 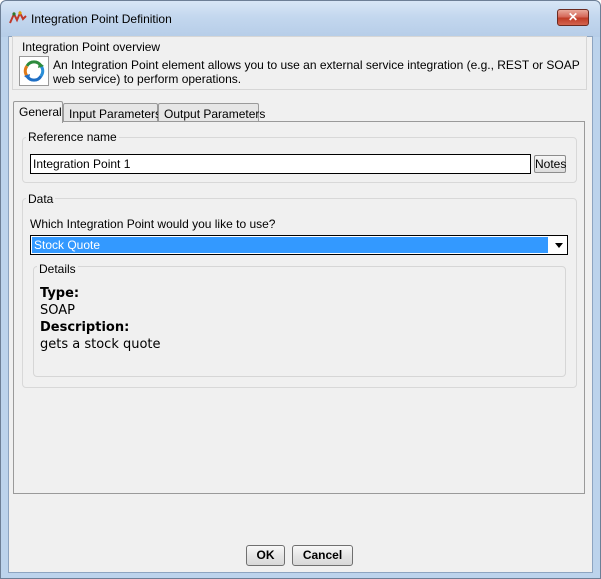 I want to click on tab-general: General, so click(x=38, y=112).